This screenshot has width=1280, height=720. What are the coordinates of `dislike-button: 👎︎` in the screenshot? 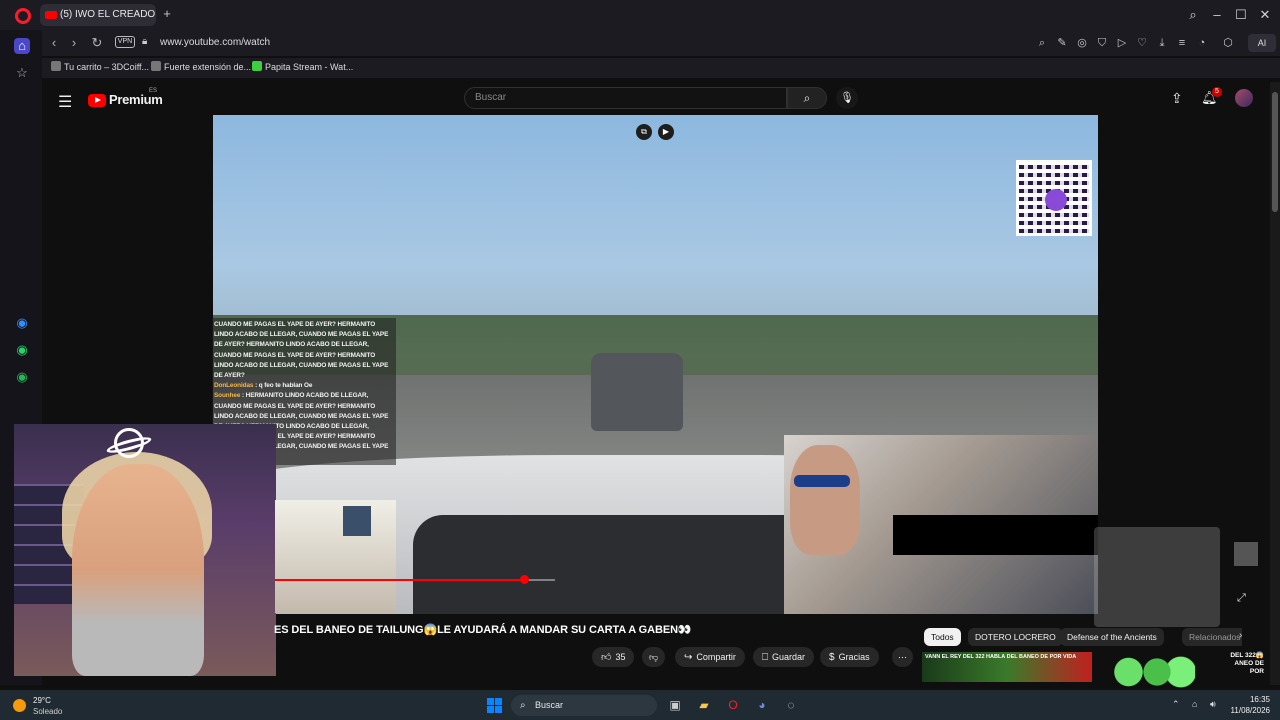 It's located at (654, 657).